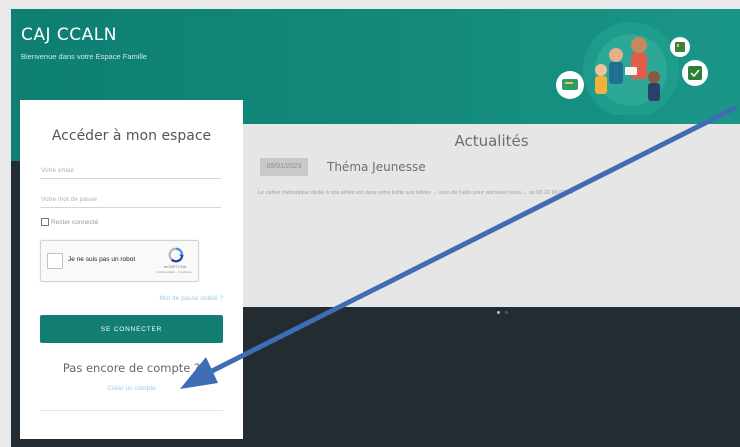 The width and height of the screenshot is (740, 447). Describe the element at coordinates (130, 199) in the screenshot. I see `password-field` at that location.